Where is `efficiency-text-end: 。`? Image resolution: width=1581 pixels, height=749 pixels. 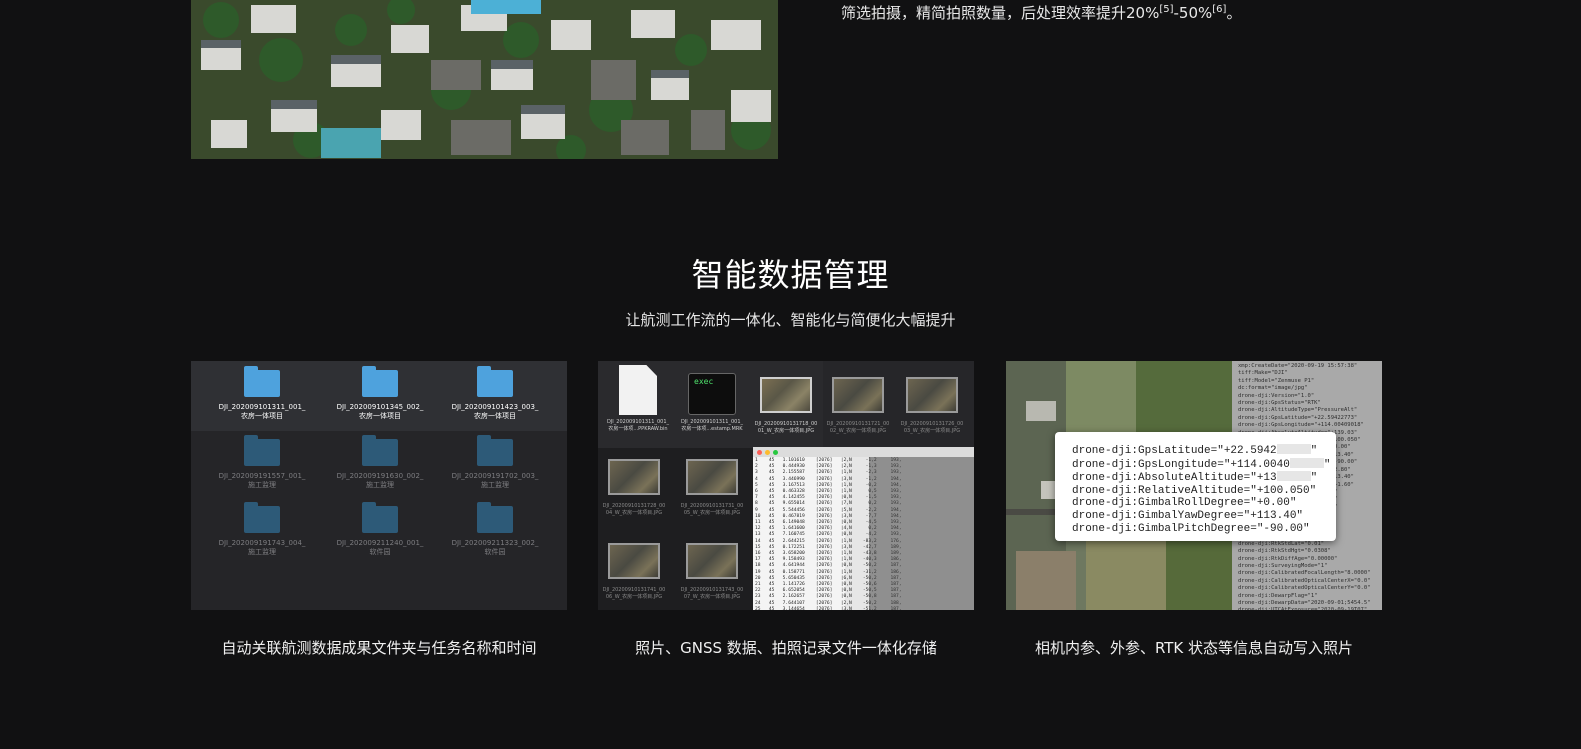
efficiency-text-end: 。 is located at coordinates (1234, 13).